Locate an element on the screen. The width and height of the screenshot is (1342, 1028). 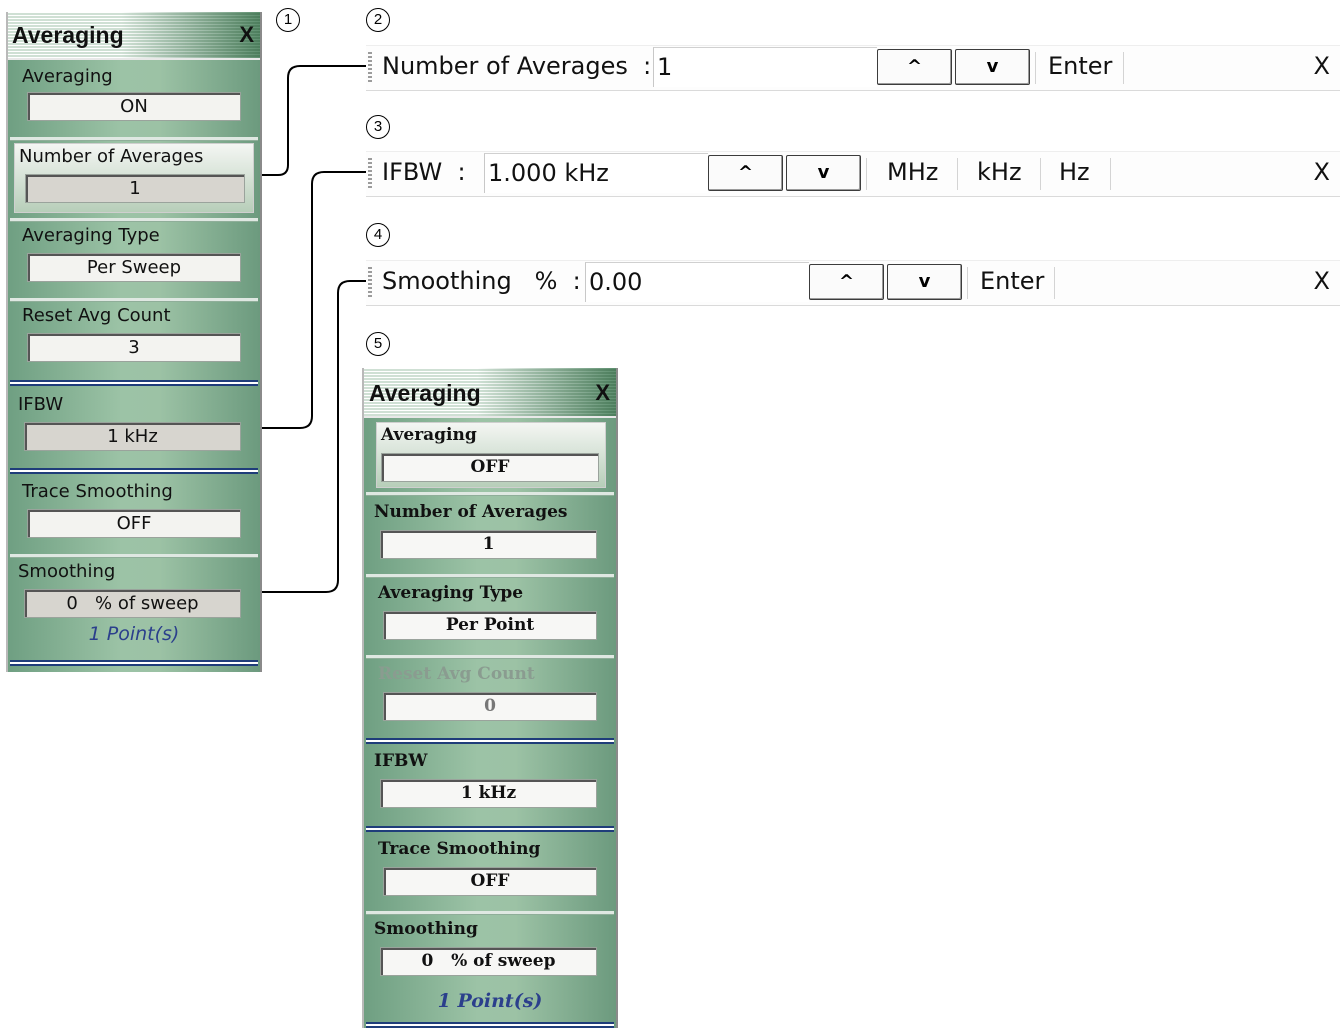
reset-avg-count-value: 0 is located at coordinates (490, 706).